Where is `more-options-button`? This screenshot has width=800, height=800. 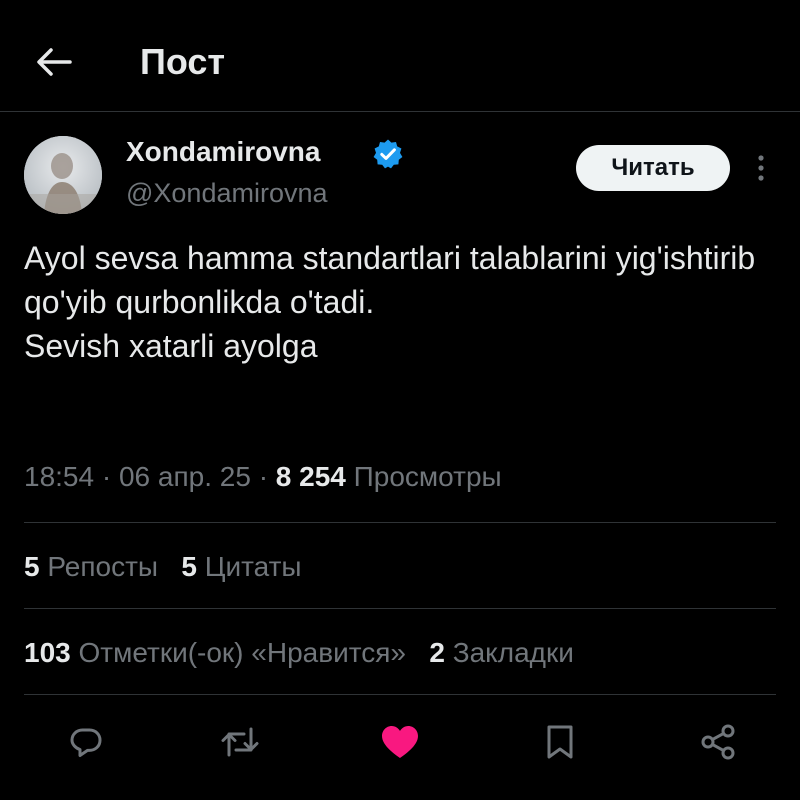
more-options-button is located at coordinates (761, 168).